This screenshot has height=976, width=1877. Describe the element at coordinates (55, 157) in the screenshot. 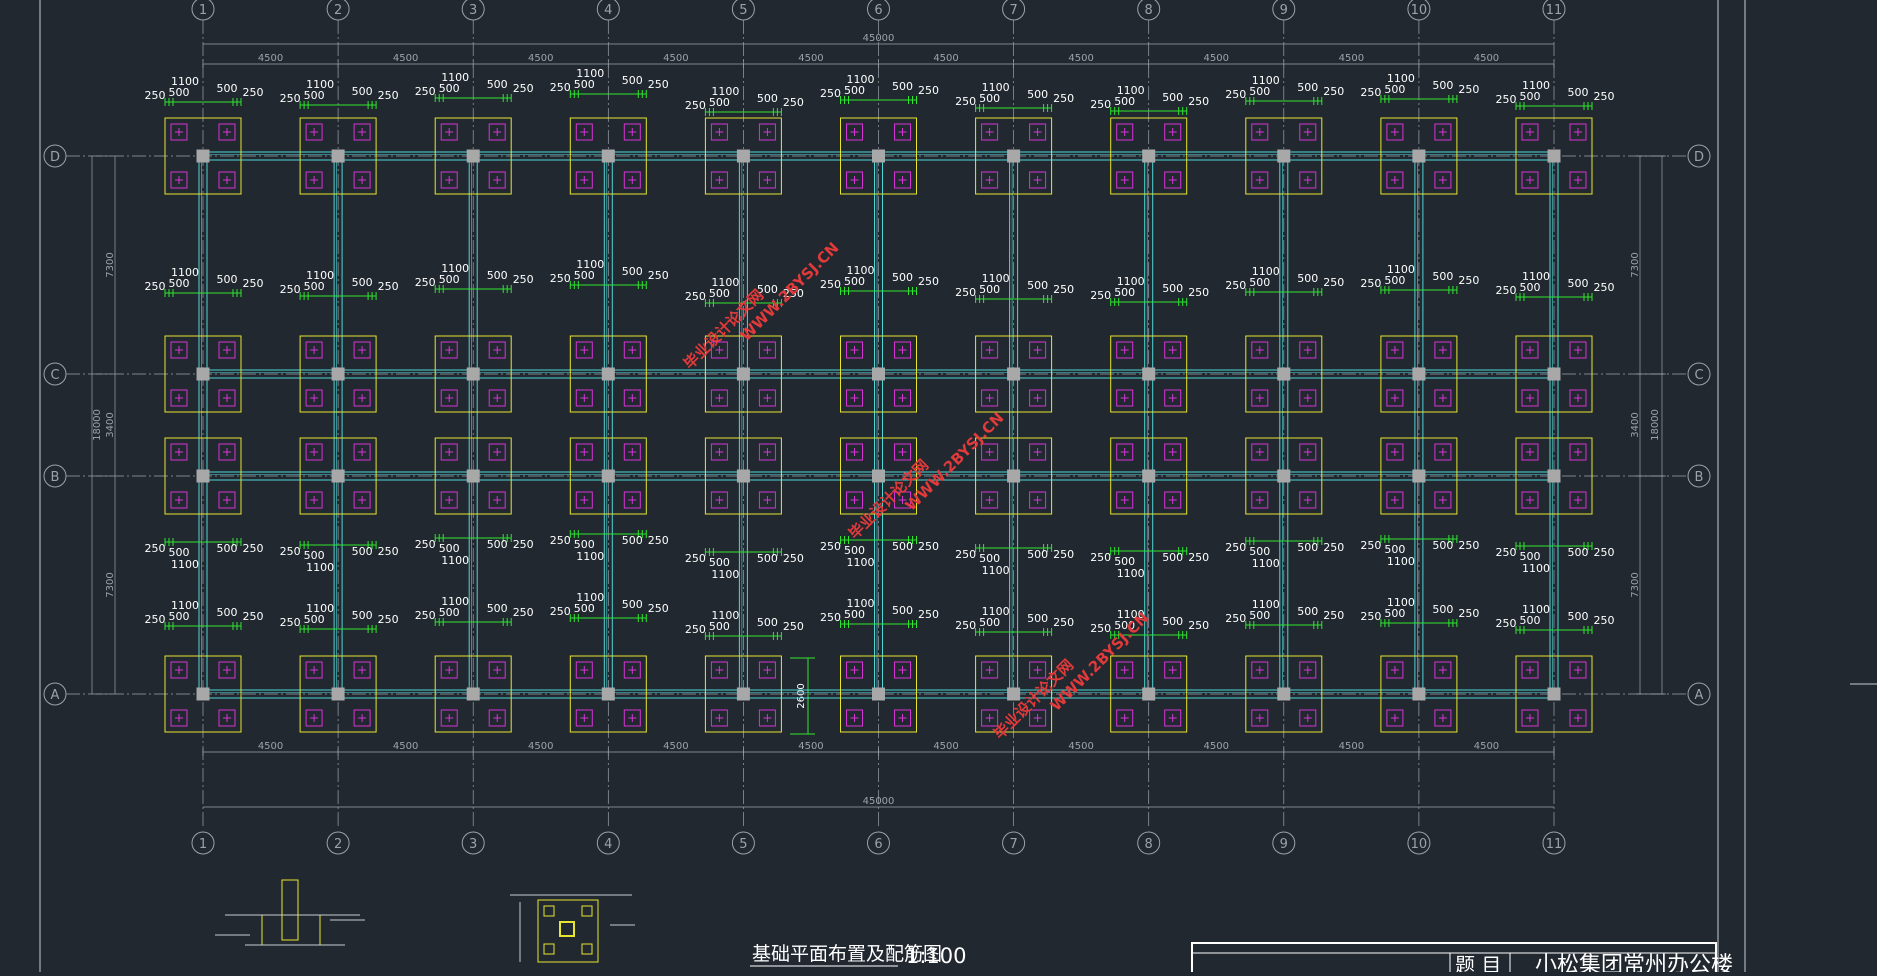

I see `axis-bubble-label: D` at that location.